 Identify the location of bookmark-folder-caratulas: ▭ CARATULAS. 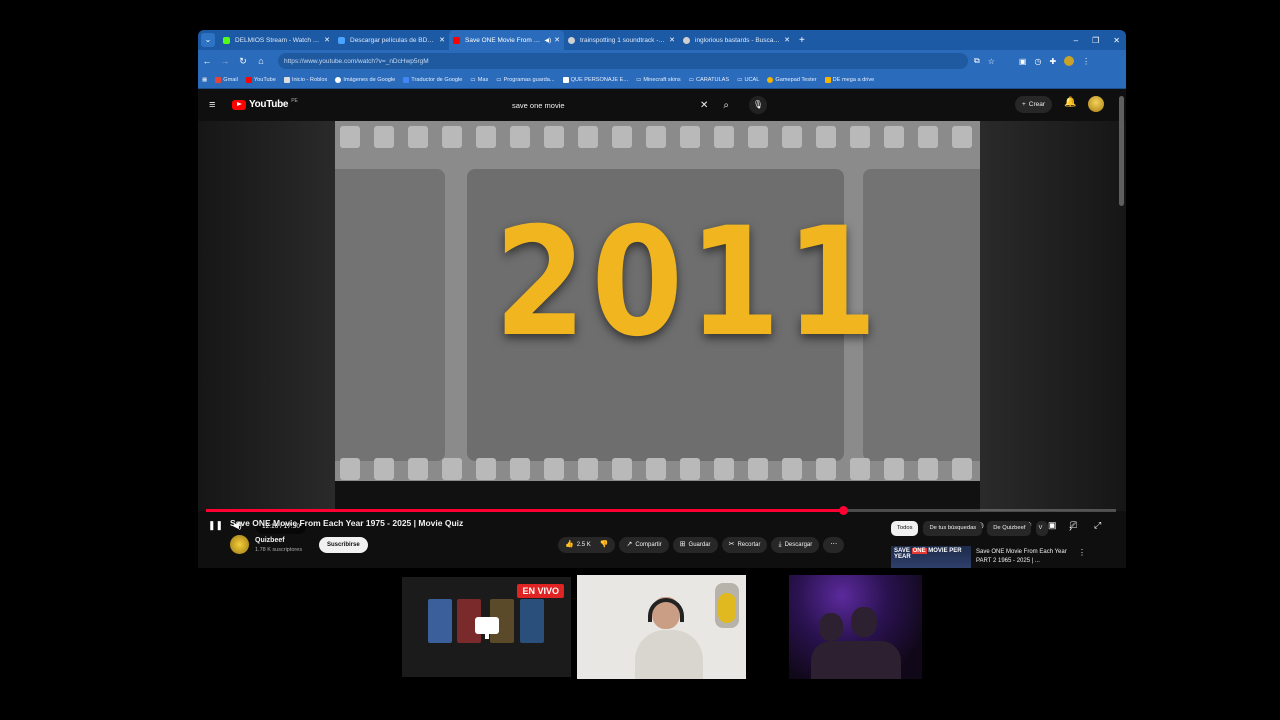
(709, 80).